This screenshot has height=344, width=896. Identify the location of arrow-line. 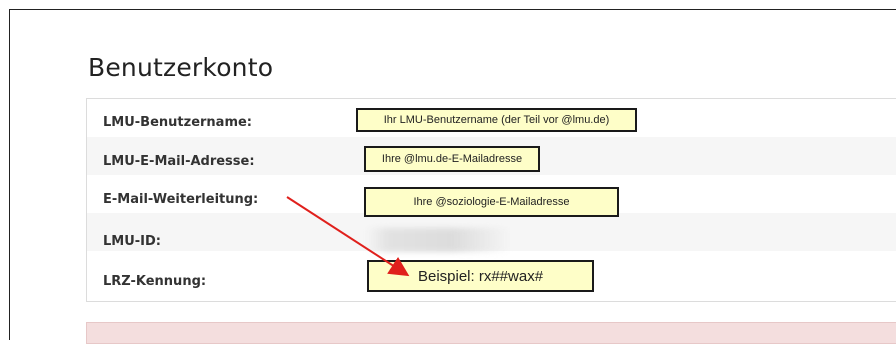
(348, 236).